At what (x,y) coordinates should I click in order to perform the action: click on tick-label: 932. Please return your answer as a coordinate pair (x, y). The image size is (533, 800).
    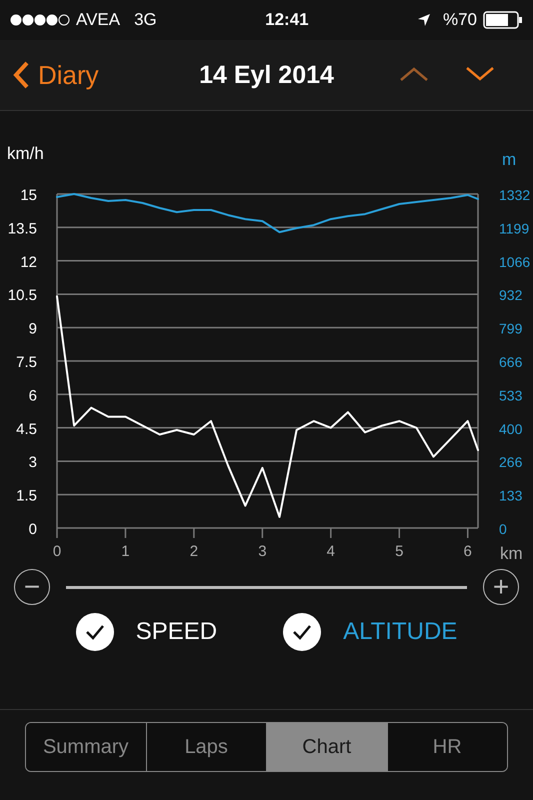
    Looking at the image, I should click on (510, 295).